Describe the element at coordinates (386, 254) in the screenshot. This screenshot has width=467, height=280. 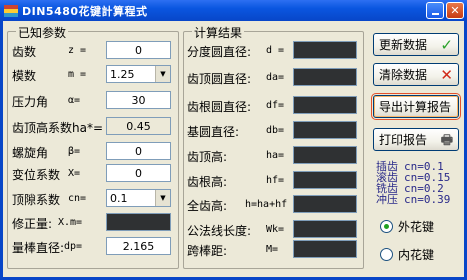
I see `internal-spline-radio-dot` at that location.